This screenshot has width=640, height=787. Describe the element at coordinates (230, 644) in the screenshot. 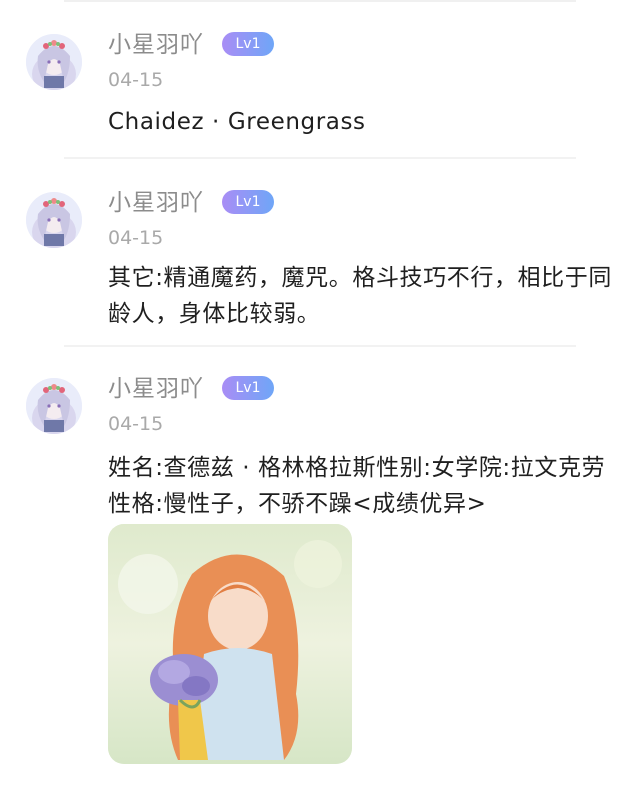

I see `attached-image` at that location.